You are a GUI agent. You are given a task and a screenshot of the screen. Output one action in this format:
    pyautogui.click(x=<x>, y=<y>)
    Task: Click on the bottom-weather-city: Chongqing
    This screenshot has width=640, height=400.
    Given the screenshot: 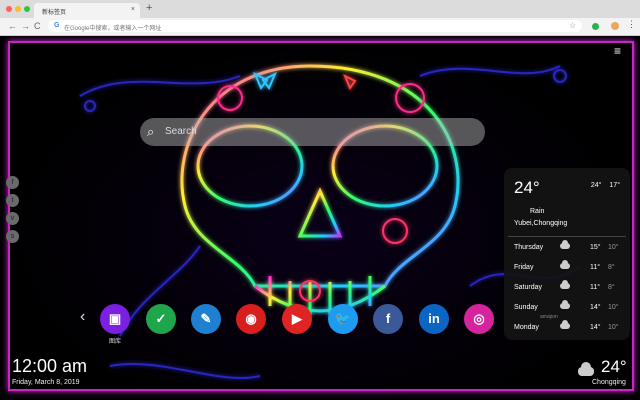 What is the action you would take?
    pyautogui.click(x=609, y=382)
    